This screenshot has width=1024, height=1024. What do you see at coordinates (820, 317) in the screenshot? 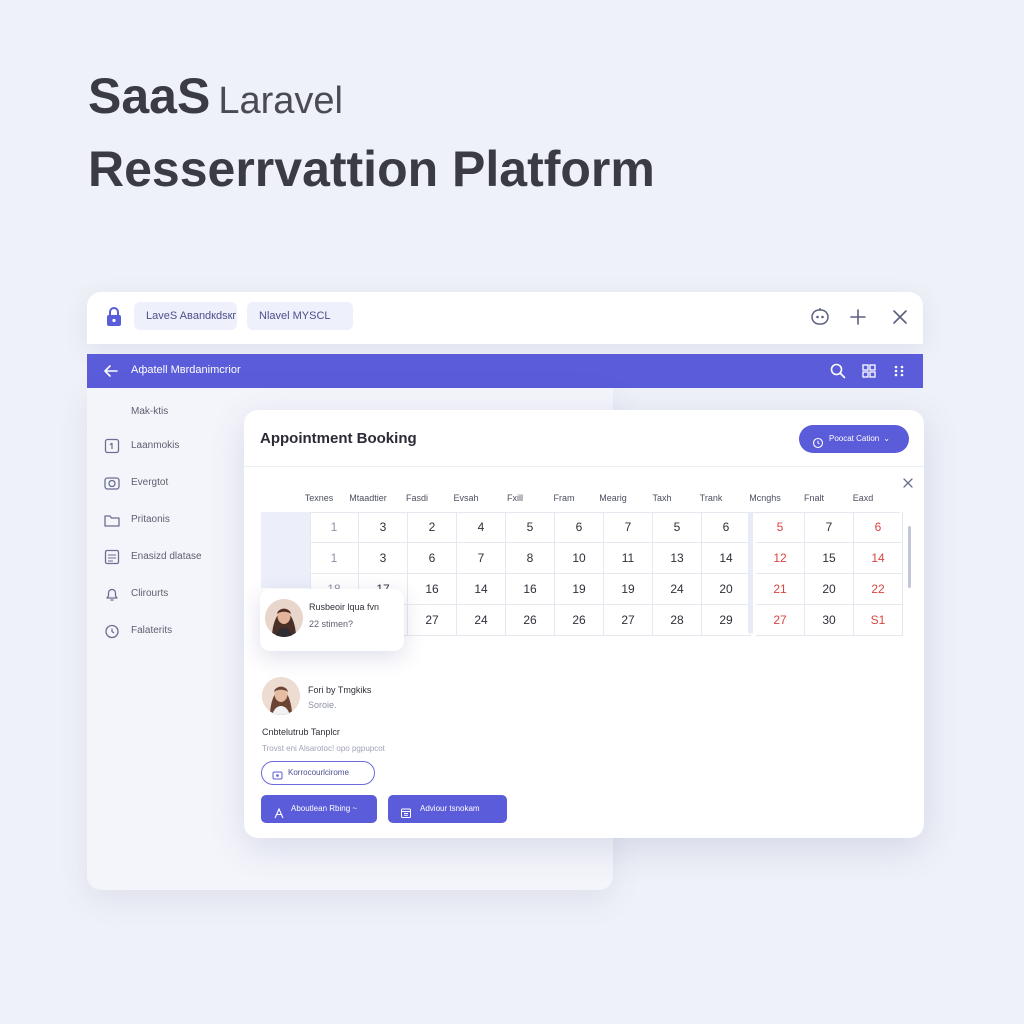
I see `bot-icon` at bounding box center [820, 317].